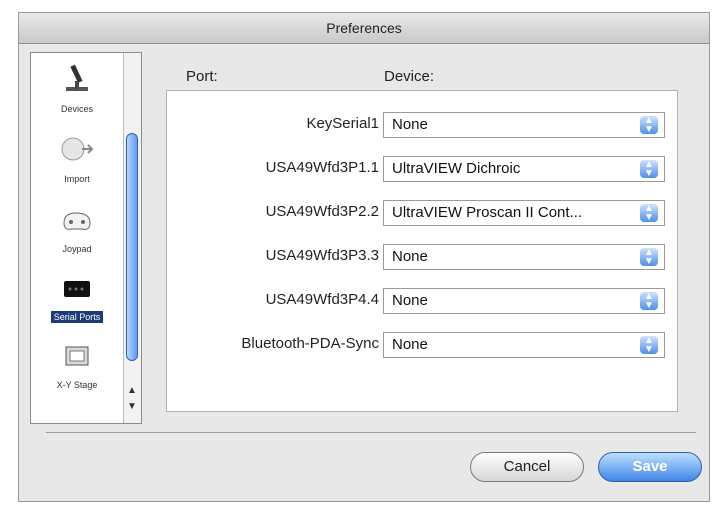  I want to click on sidebar-item-label: X-Y Stage, so click(77, 385).